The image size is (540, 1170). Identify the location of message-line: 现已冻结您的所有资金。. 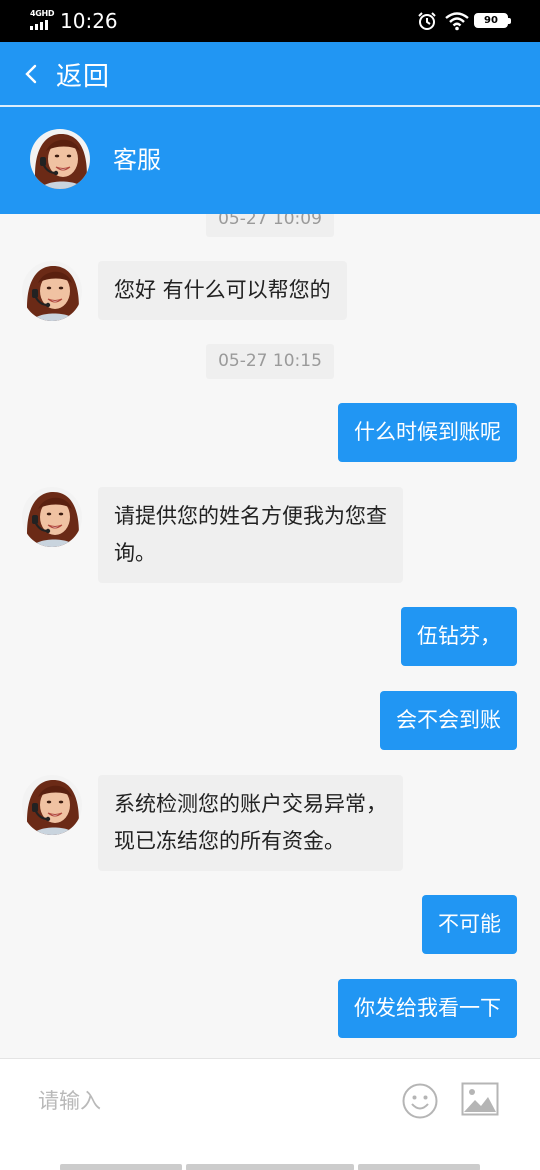
(229, 841).